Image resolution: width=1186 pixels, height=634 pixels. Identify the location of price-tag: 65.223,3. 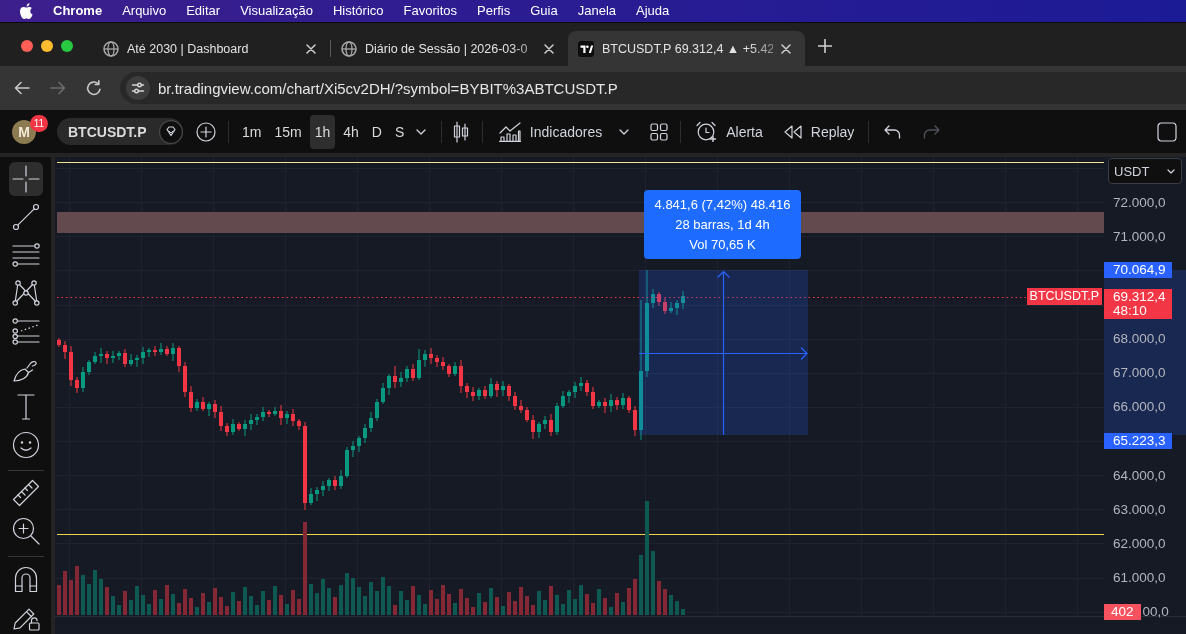
(1138, 440).